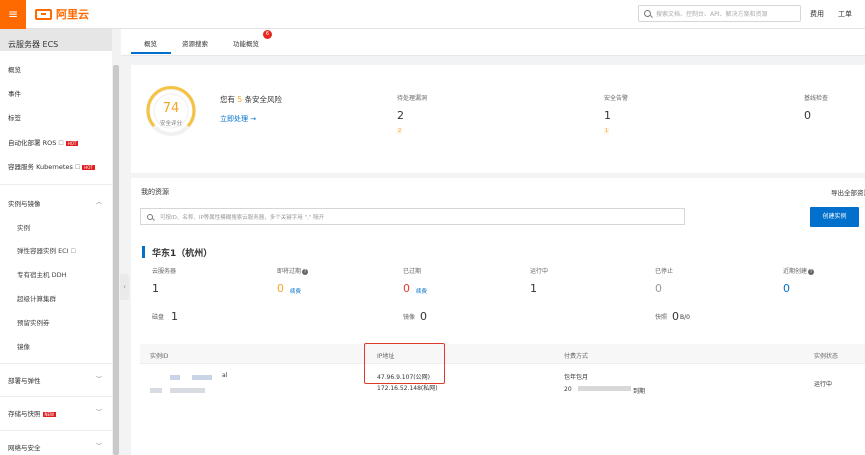  Describe the element at coordinates (182, 254) in the screenshot. I see `region-title: 华东1（杭州）` at that location.